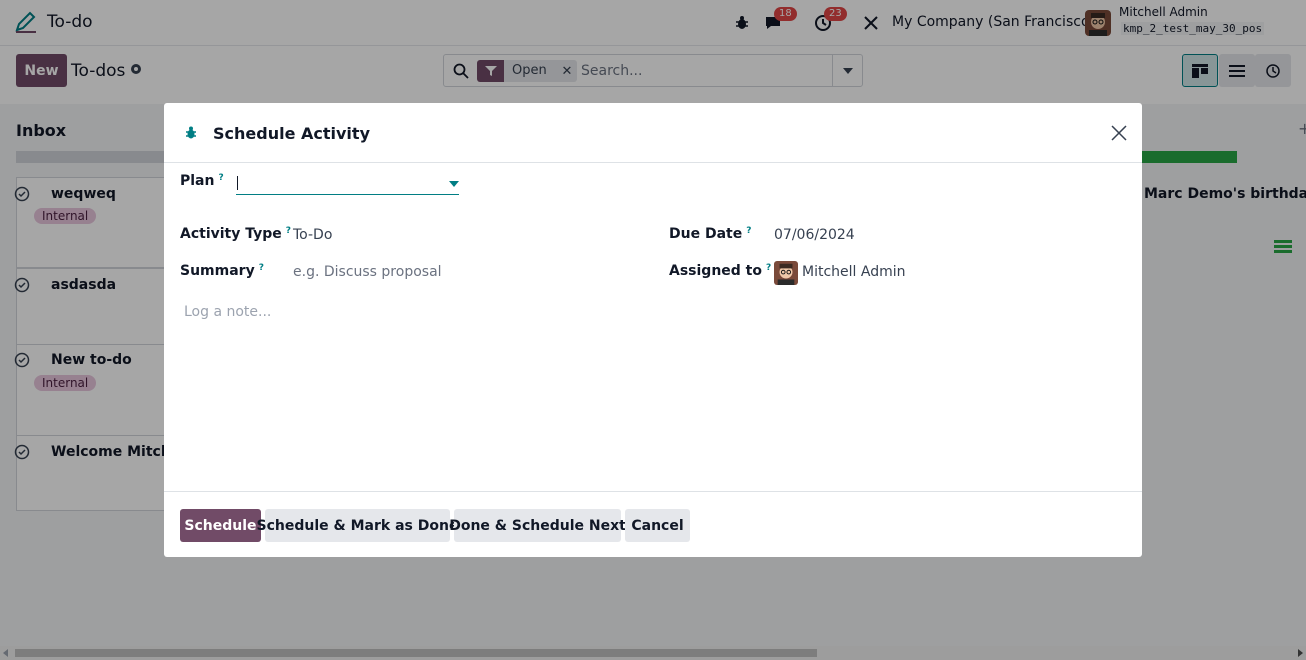  Describe the element at coordinates (720, 271) in the screenshot. I see `assigned-to-label: Assigned to?` at that location.